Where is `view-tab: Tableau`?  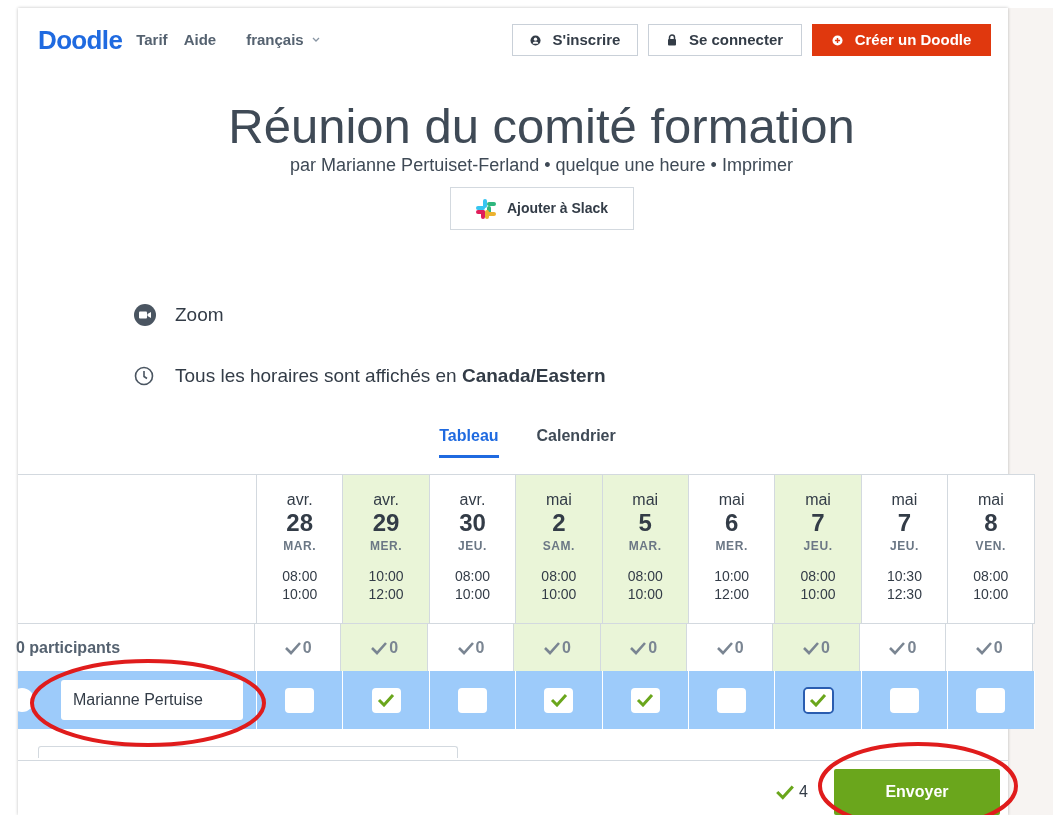
view-tab: Tableau is located at coordinates (469, 437).